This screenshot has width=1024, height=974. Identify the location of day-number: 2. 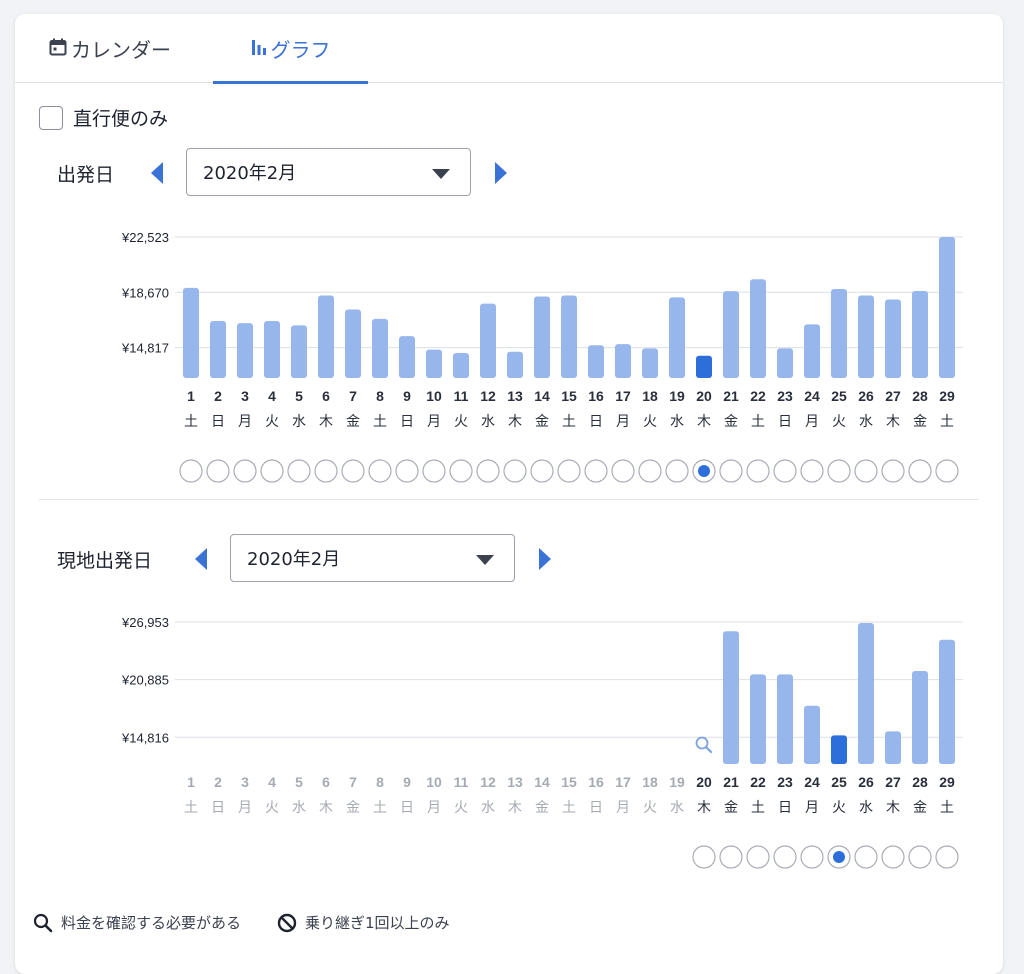
(218, 396).